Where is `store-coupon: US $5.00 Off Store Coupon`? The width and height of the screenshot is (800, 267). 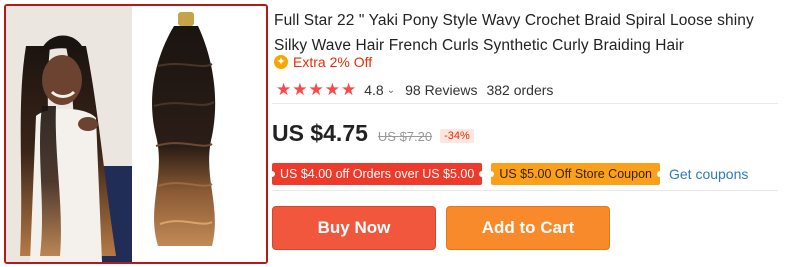 store-coupon: US $5.00 Off Store Coupon is located at coordinates (575, 174).